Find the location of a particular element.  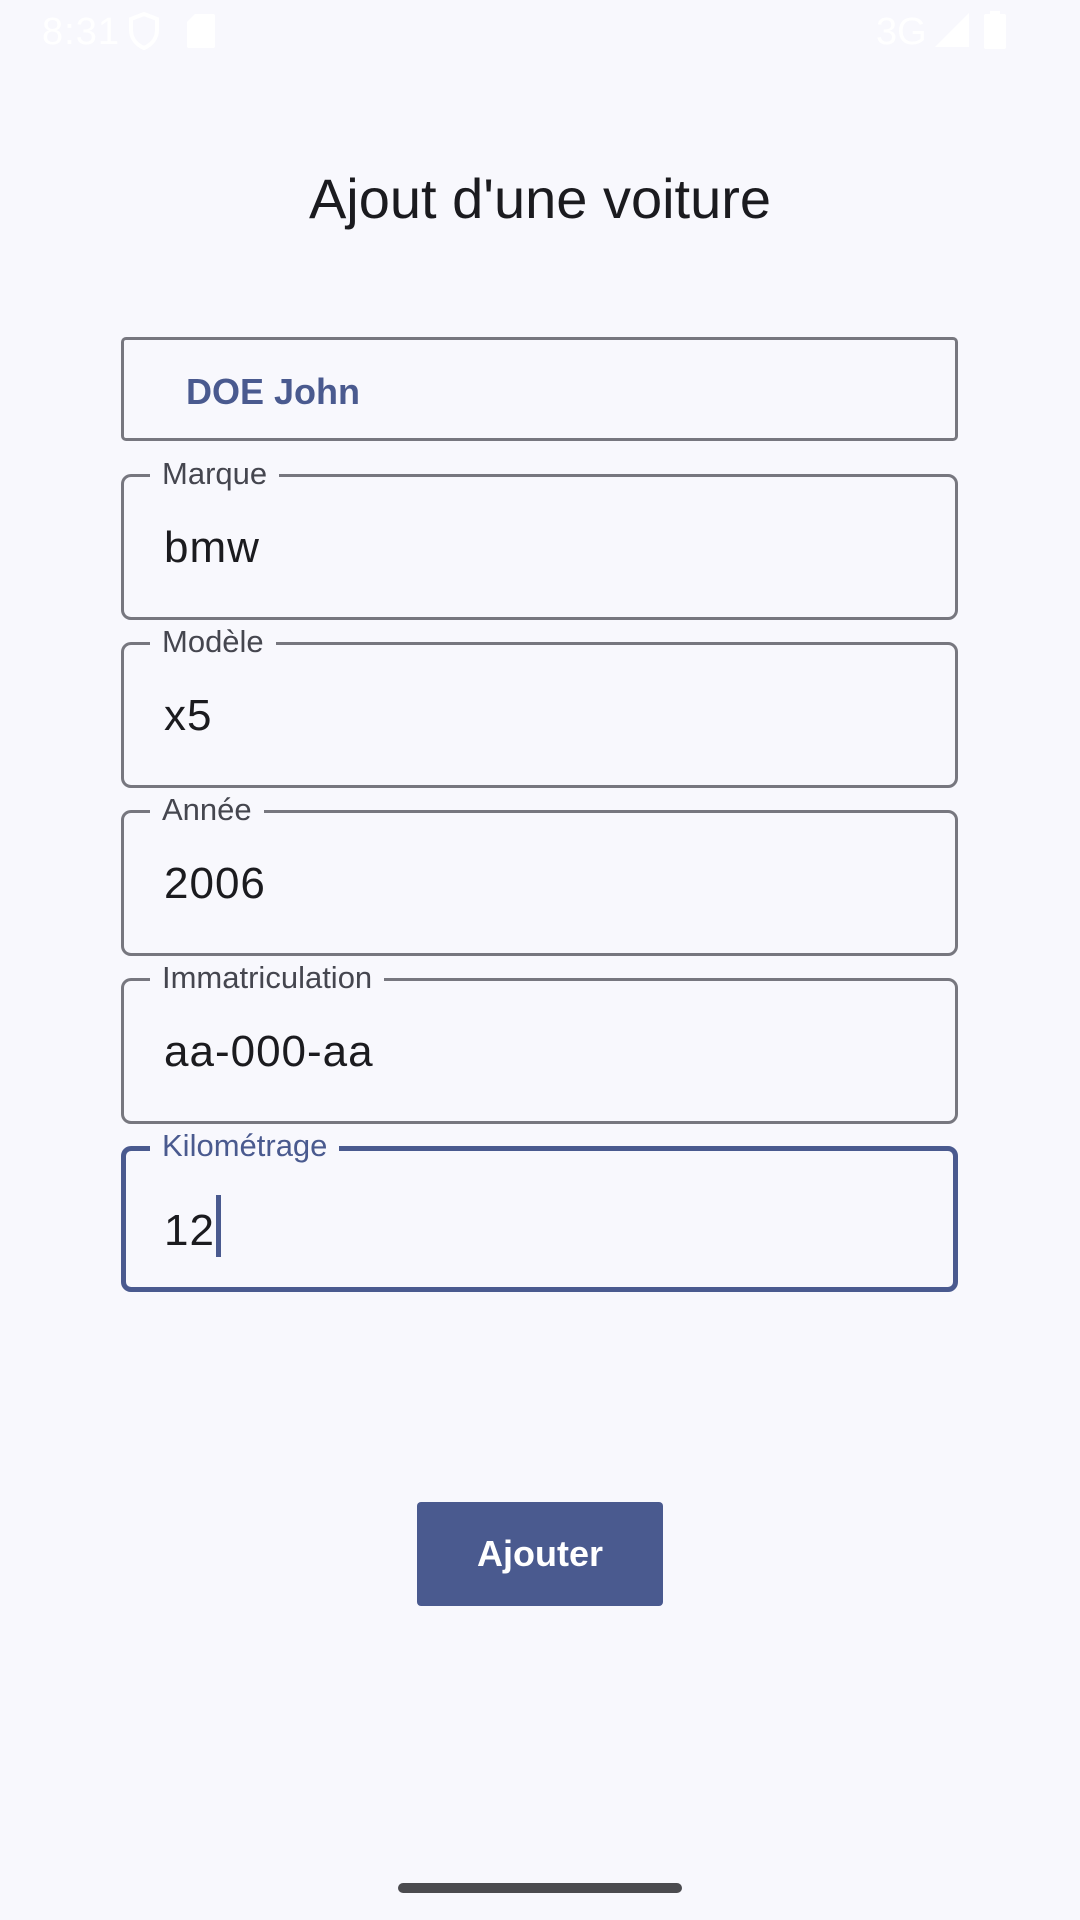

annee-field: Année 2006 is located at coordinates (539, 873).